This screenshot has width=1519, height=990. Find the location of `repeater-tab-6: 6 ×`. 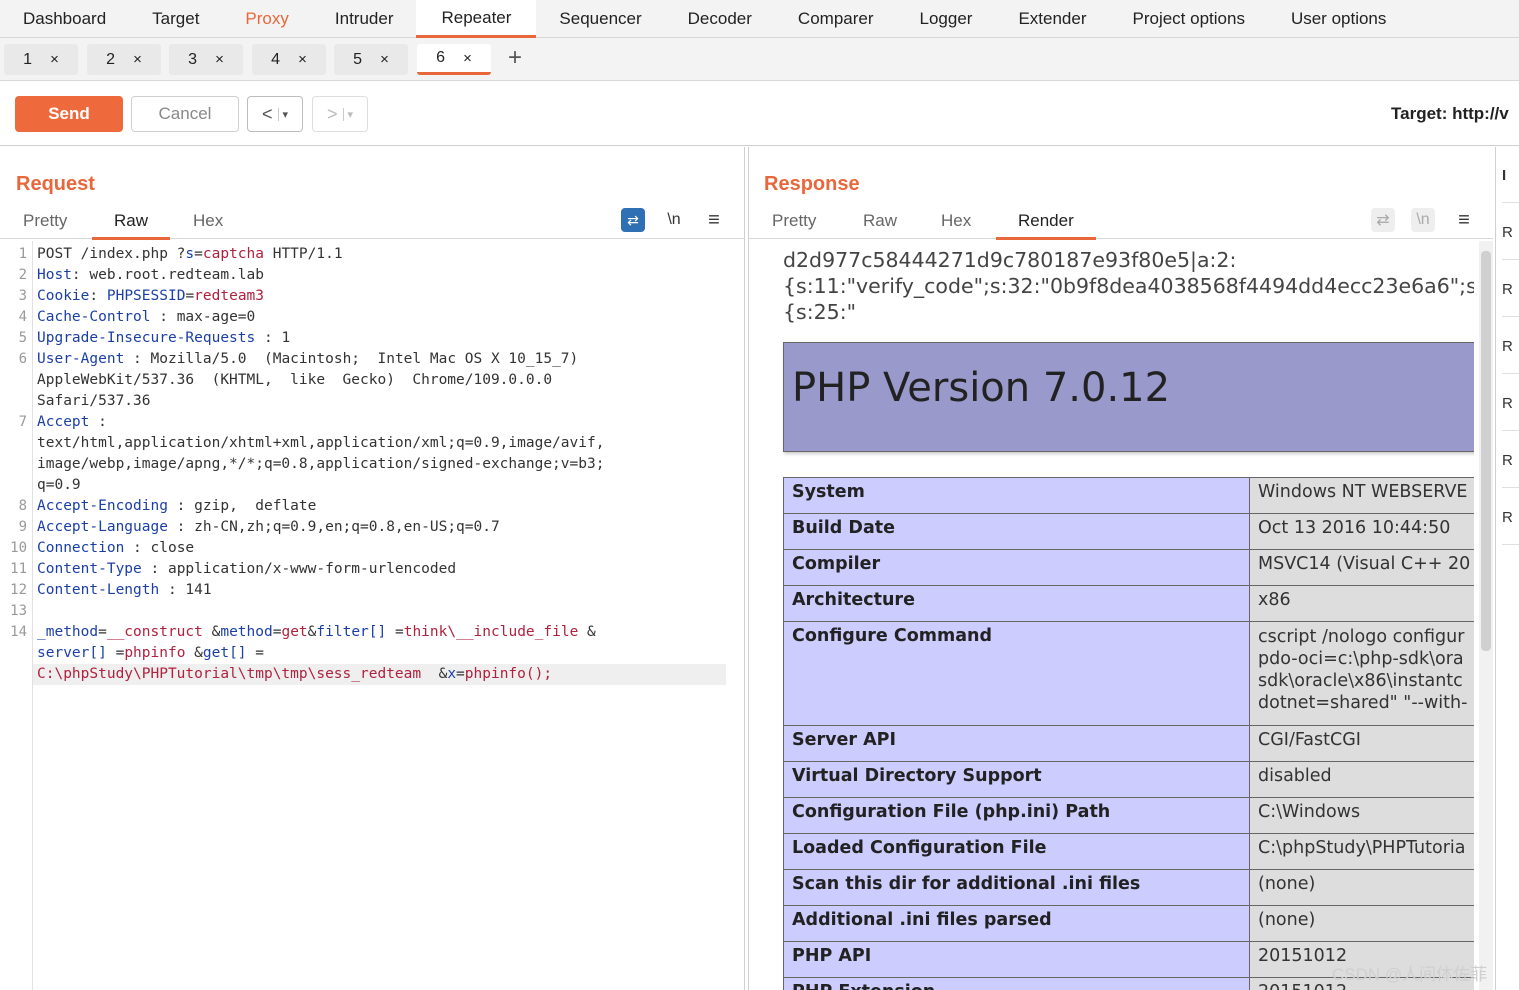

repeater-tab-6: 6 × is located at coordinates (454, 59).